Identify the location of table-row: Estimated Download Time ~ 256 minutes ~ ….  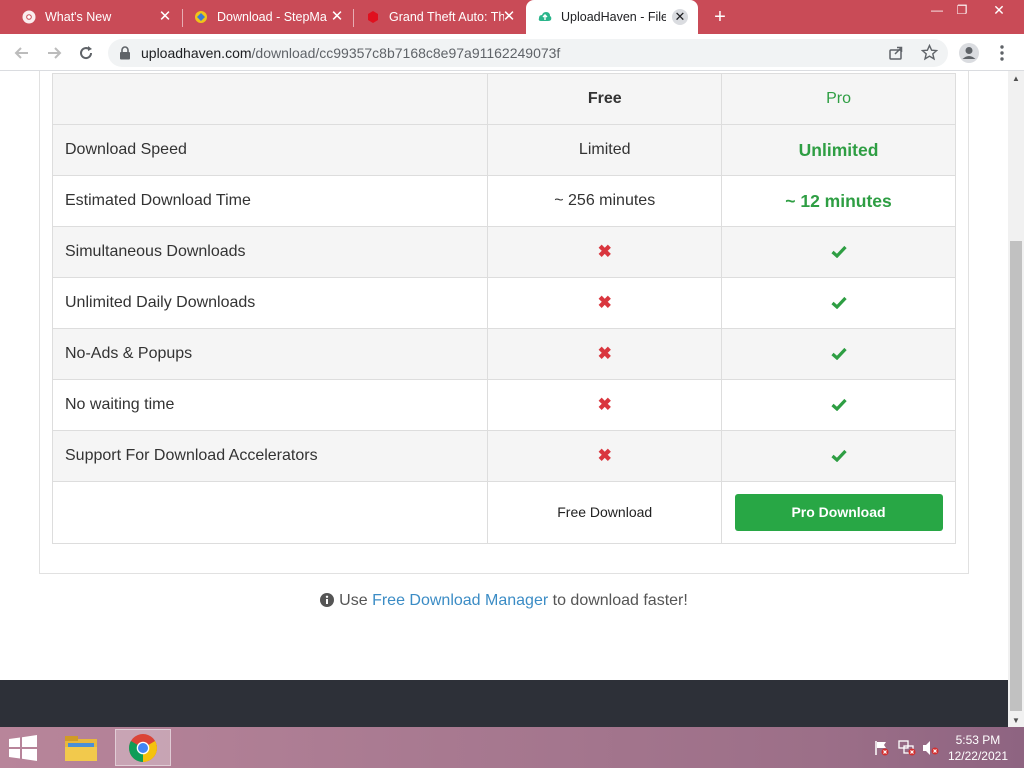
(503, 201).